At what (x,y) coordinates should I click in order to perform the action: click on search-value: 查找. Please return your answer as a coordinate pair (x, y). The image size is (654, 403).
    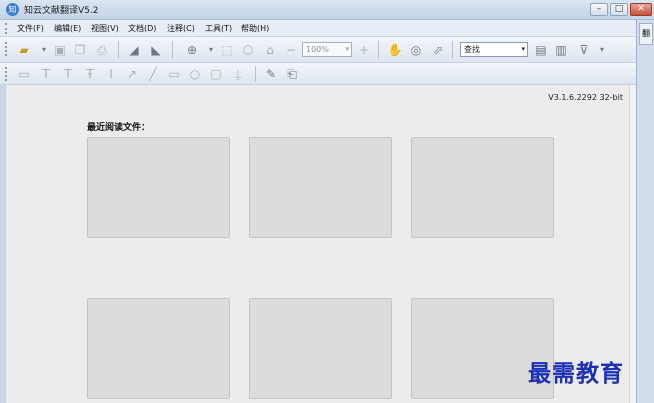
    Looking at the image, I should click on (472, 49).